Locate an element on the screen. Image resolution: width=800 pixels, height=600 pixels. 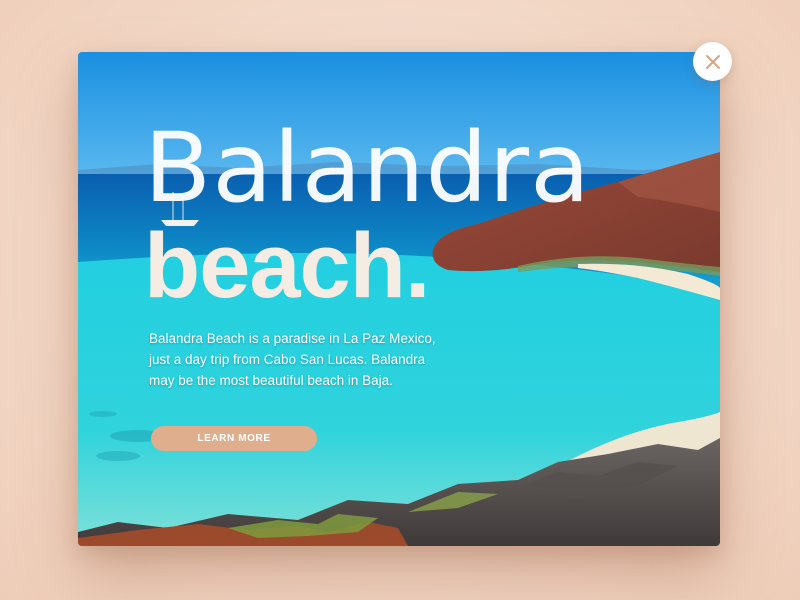
title-line-1: Balandra is located at coordinates (368, 168).